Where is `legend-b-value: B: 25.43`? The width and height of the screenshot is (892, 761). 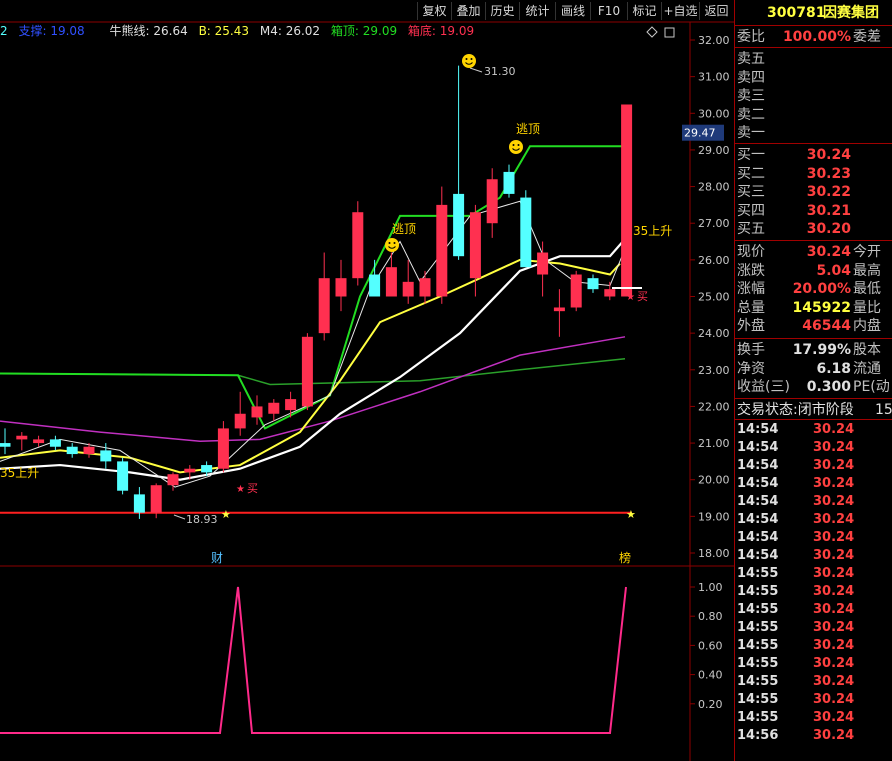 legend-b-value: B: 25.43 is located at coordinates (224, 31).